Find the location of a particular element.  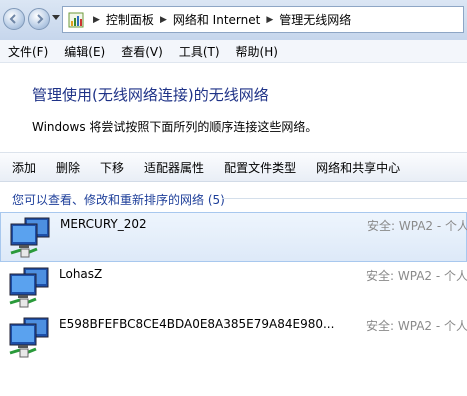

network-row: LohasZ 安全: WPA2 - 个人 is located at coordinates (233, 288).